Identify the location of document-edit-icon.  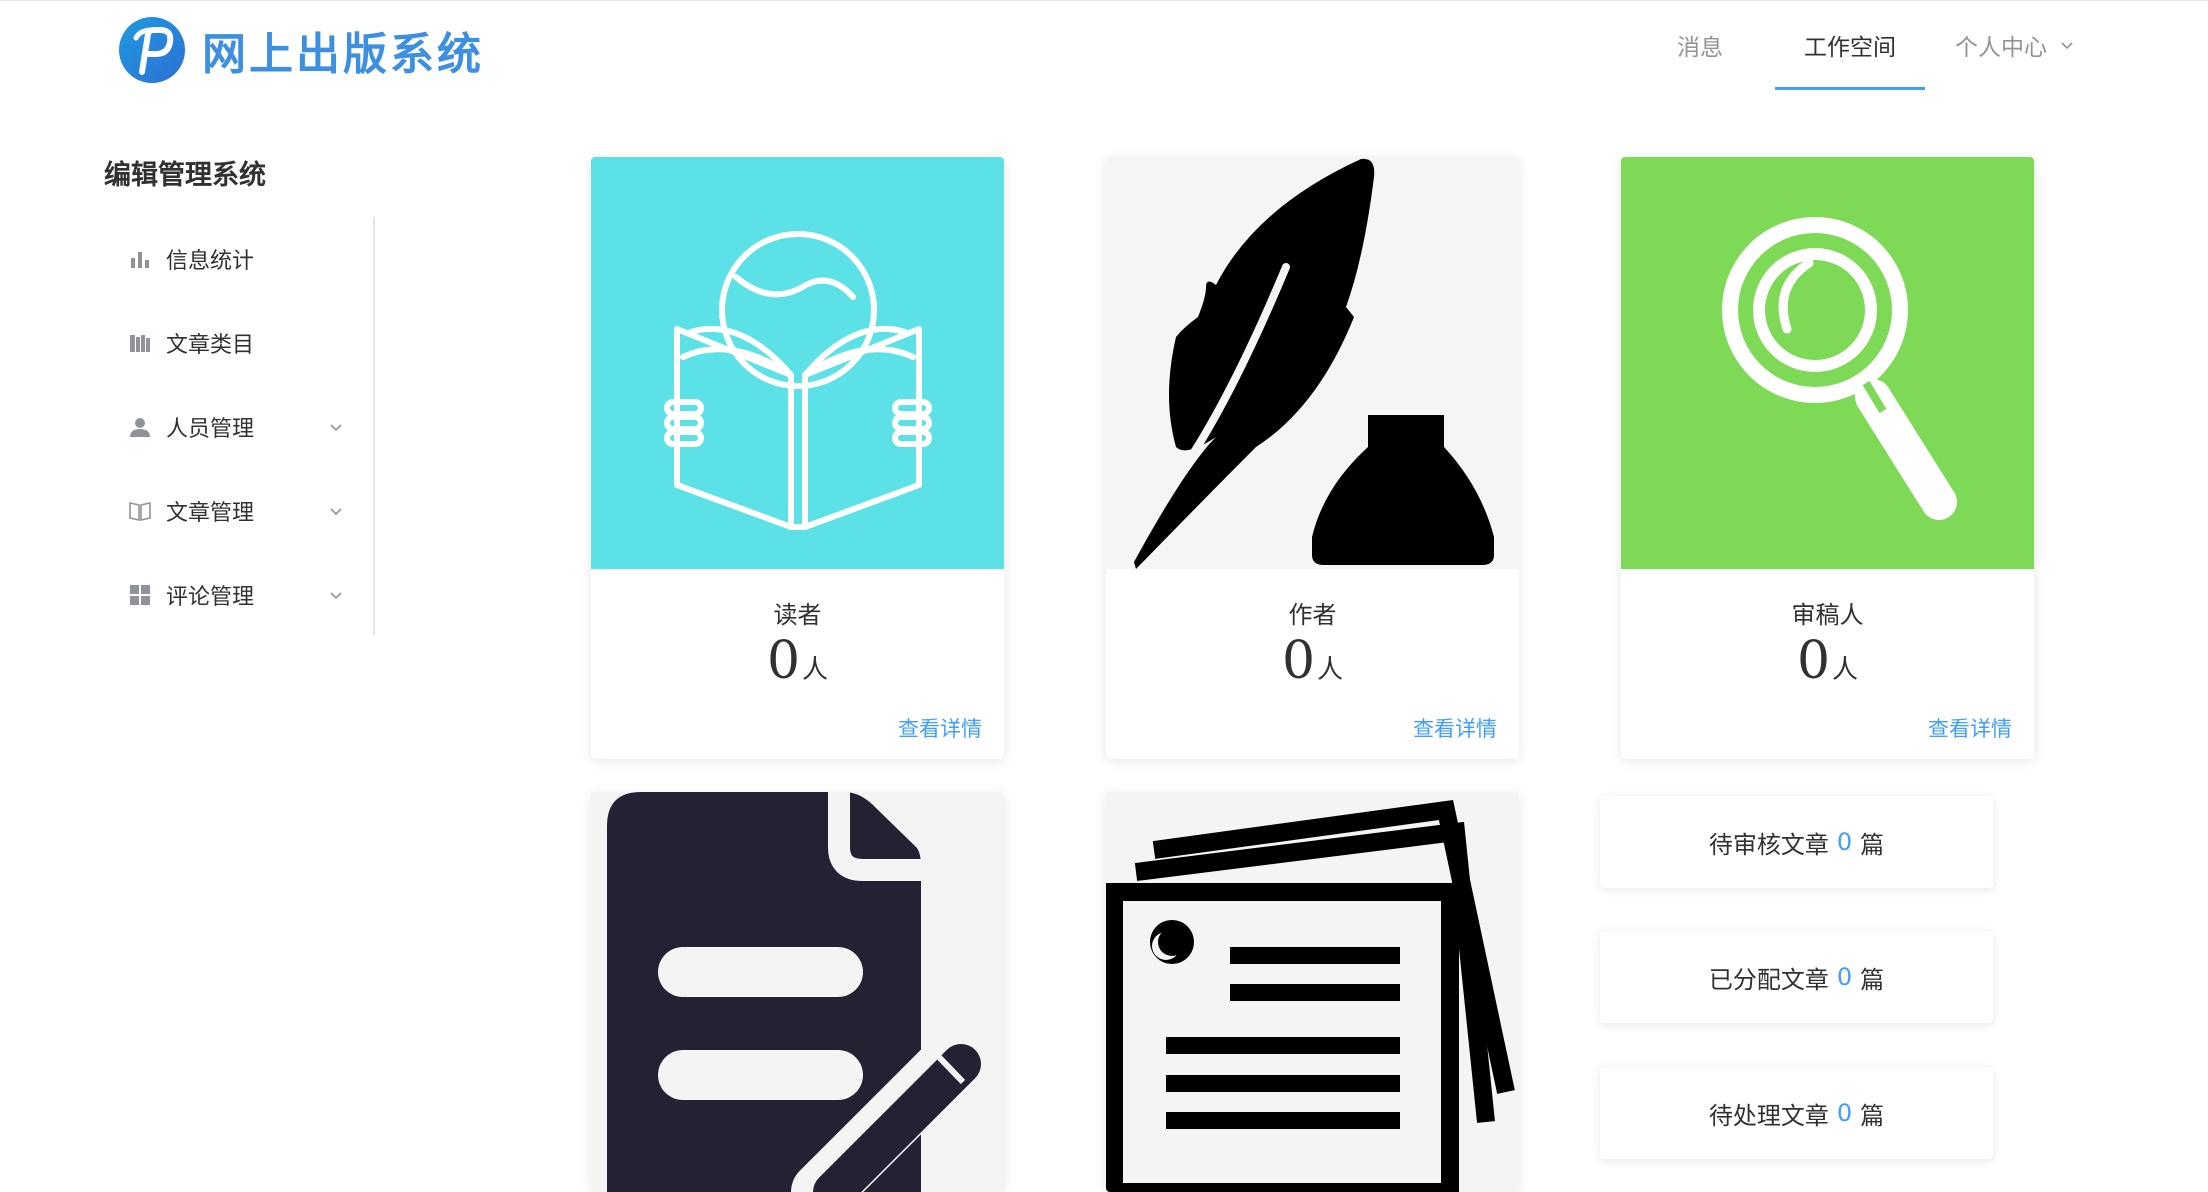
(797, 992).